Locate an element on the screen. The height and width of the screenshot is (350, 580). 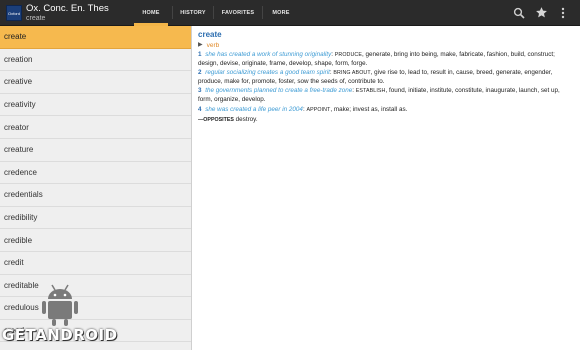
list-item: credit is located at coordinates (95, 263).